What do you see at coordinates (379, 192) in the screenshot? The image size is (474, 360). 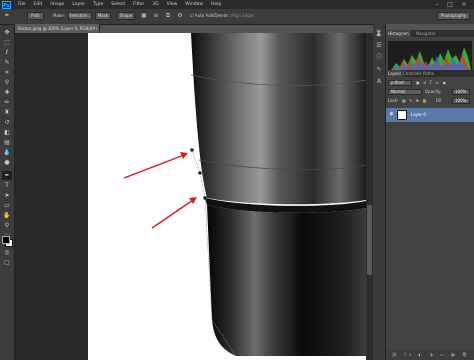 I see `collapsed-panel-strip` at bounding box center [379, 192].